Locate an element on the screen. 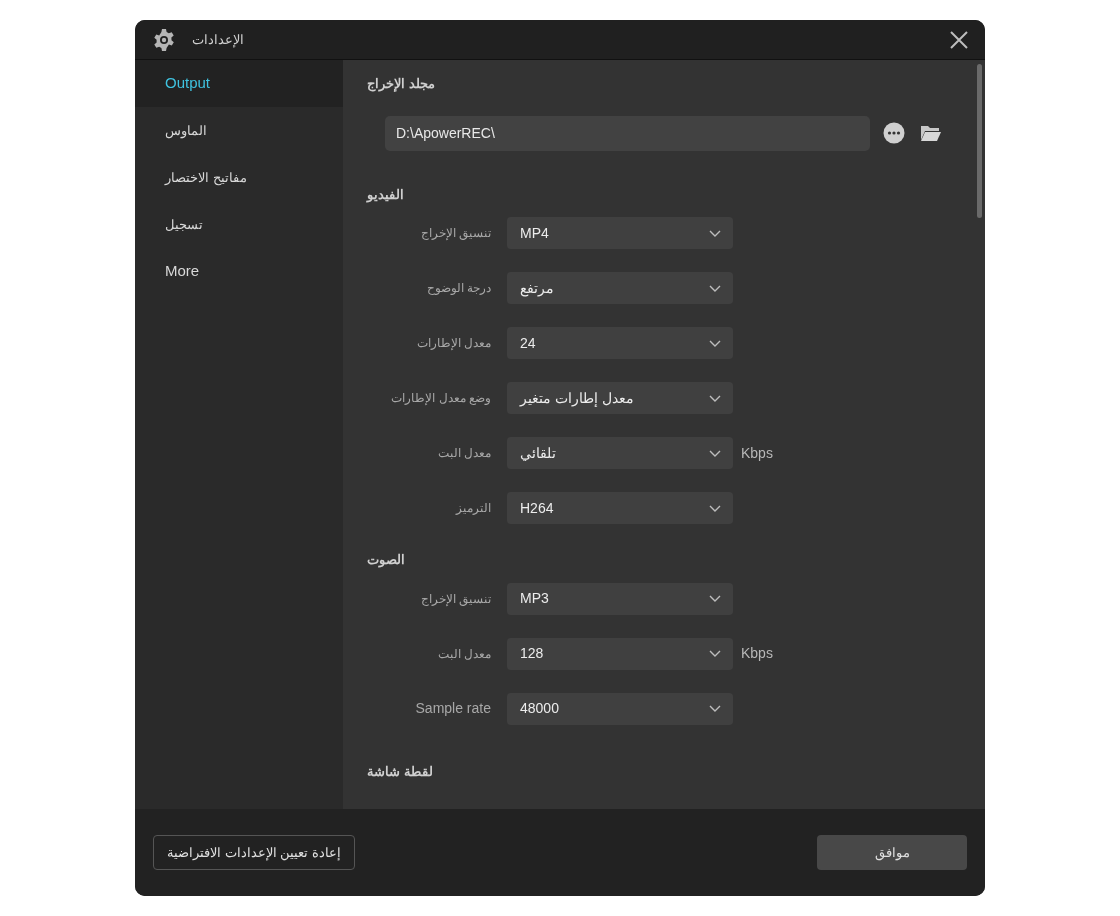  section-heading: الصوت is located at coordinates (386, 560).